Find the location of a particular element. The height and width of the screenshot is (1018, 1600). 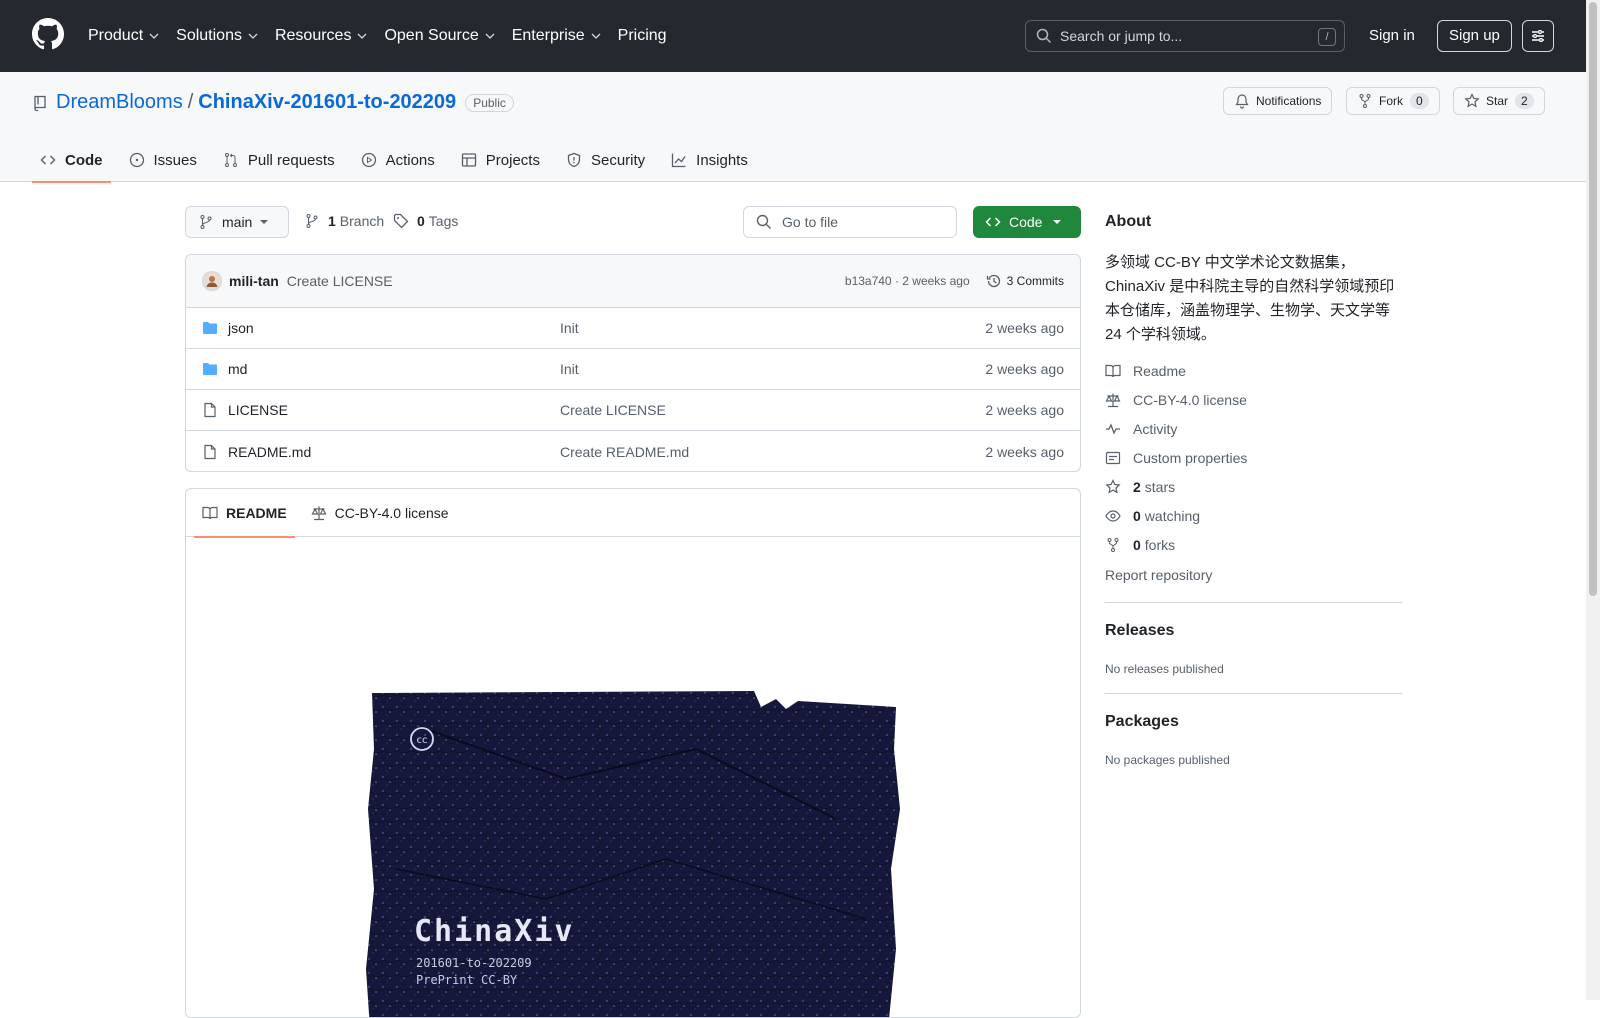

tab-license: CC-BY-4.0 license is located at coordinates (380, 513).